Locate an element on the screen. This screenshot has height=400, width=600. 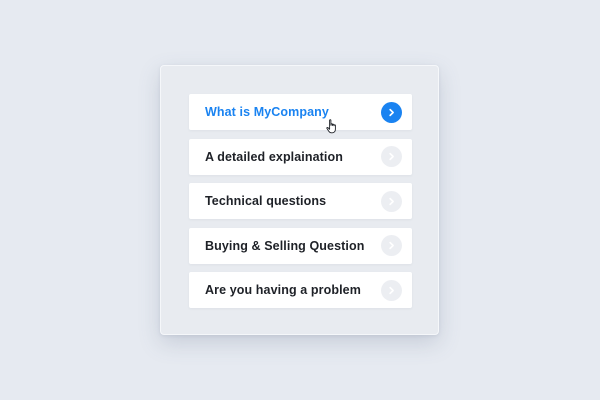
faq-item-label: Are you having a problem is located at coordinates (283, 290).